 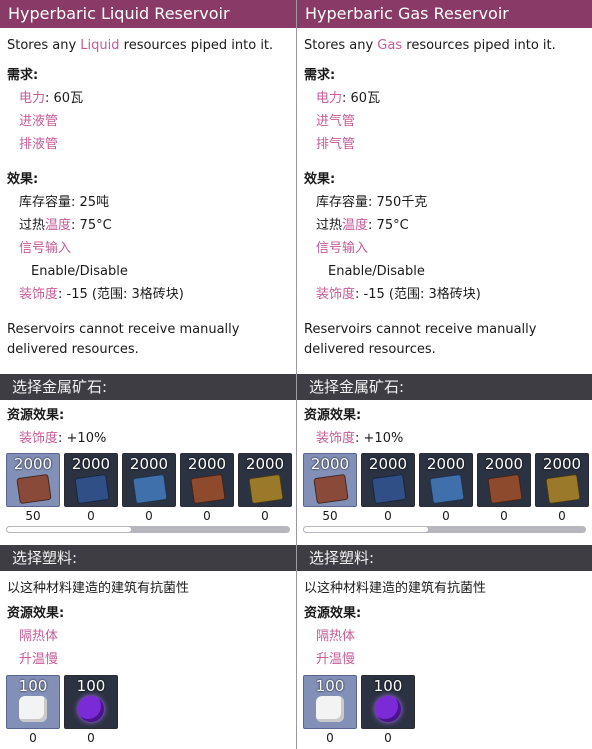 What do you see at coordinates (64, 202) in the screenshot?
I see `capacity-effect: 库存容量: 25吨` at bounding box center [64, 202].